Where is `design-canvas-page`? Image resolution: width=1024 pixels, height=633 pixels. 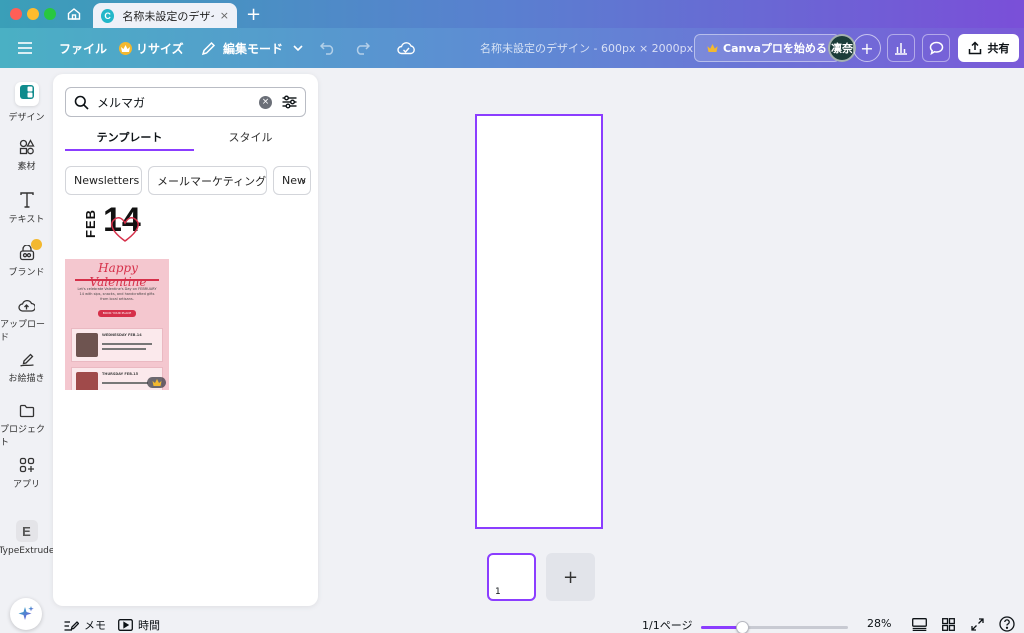 design-canvas-page is located at coordinates (539, 321).